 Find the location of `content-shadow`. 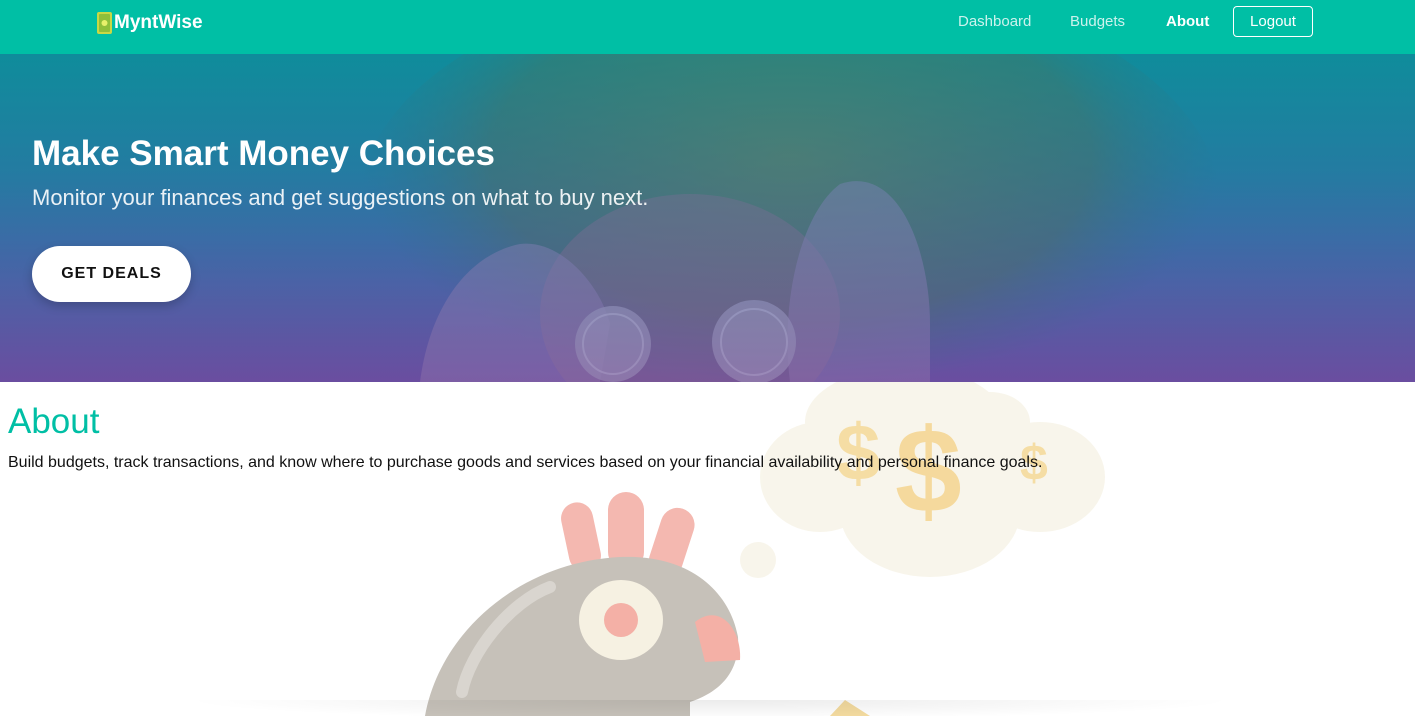

content-shadow is located at coordinates (710, 708).